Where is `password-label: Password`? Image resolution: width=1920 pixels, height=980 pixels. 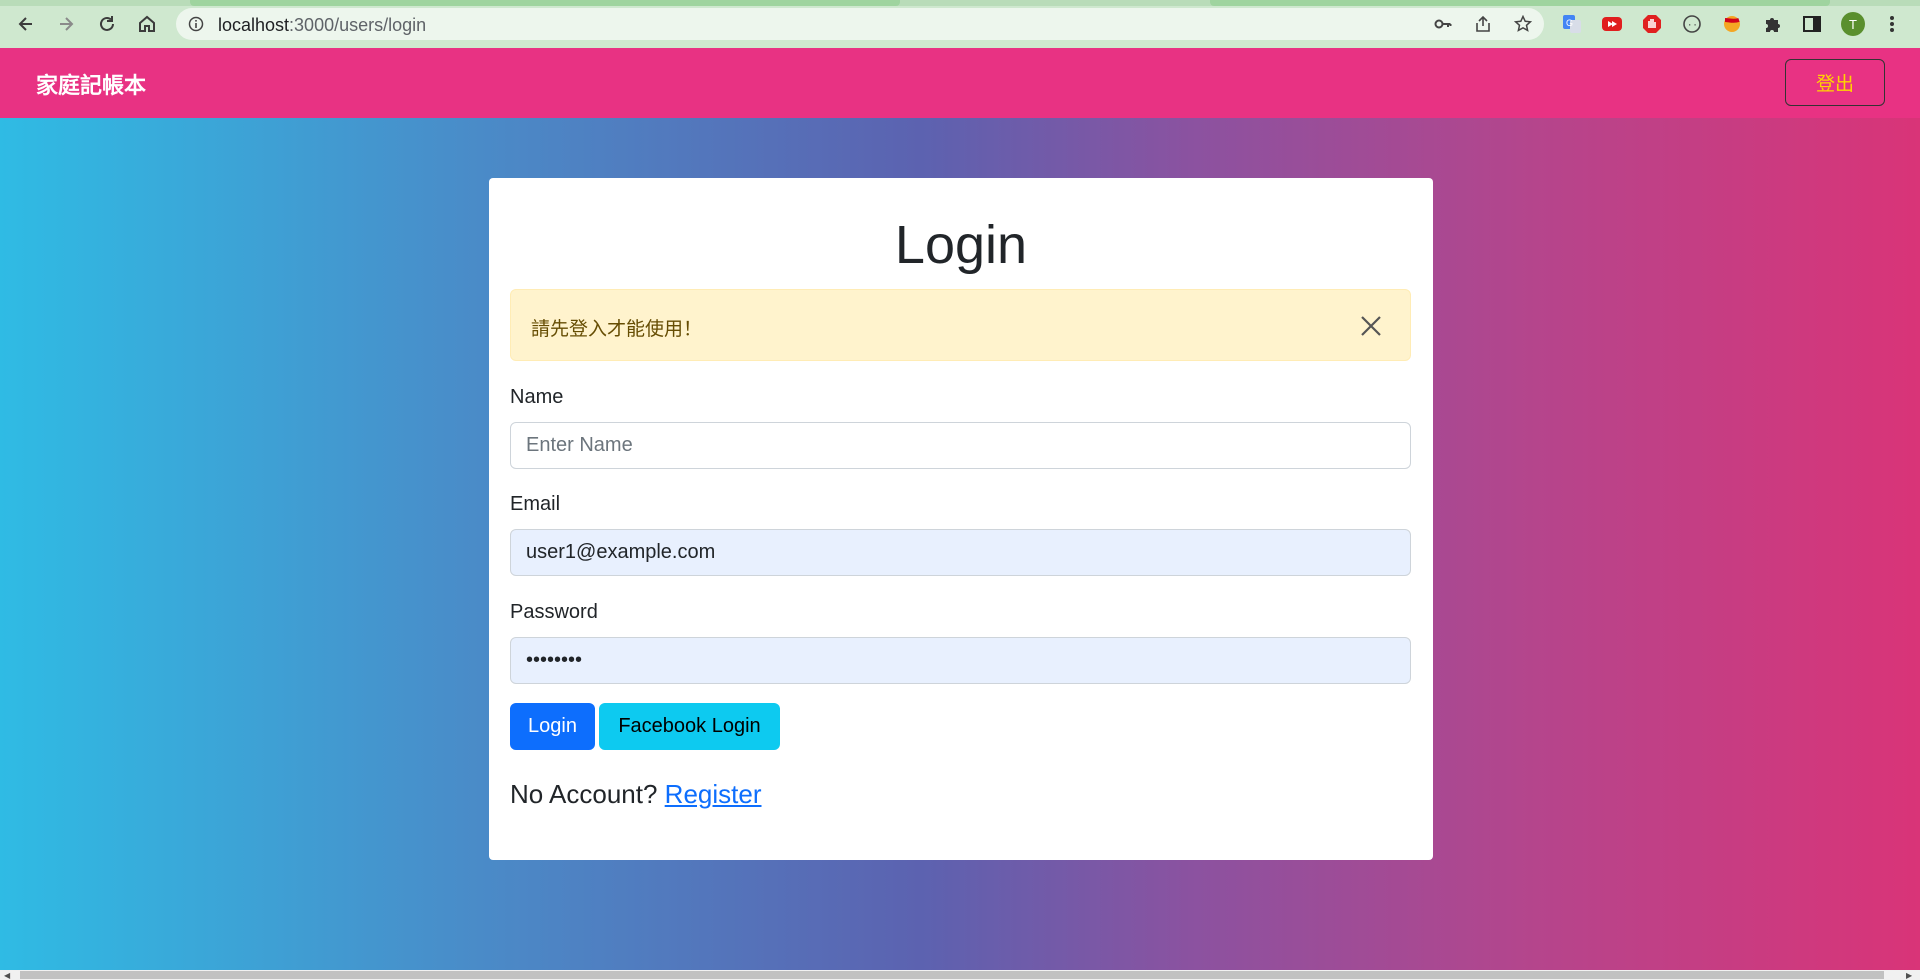
password-label: Password is located at coordinates (554, 612).